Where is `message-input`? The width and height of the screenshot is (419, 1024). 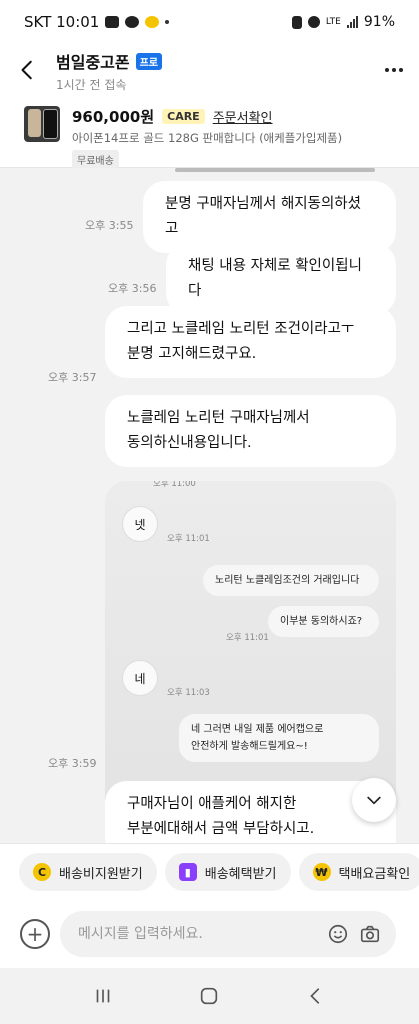 message-input is located at coordinates (198, 934).